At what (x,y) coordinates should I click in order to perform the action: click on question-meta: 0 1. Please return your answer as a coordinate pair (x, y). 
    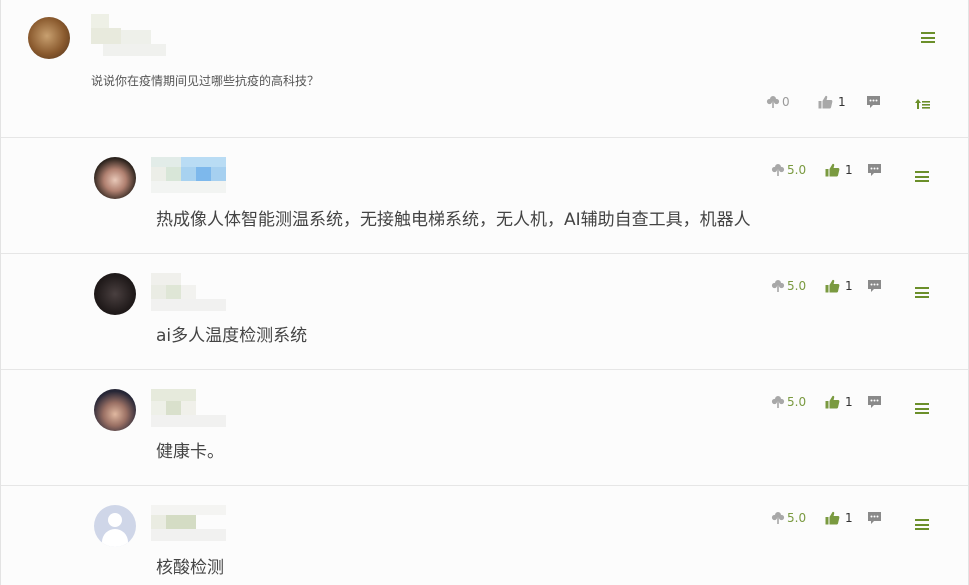
    Looking at the image, I should click on (836, 102).